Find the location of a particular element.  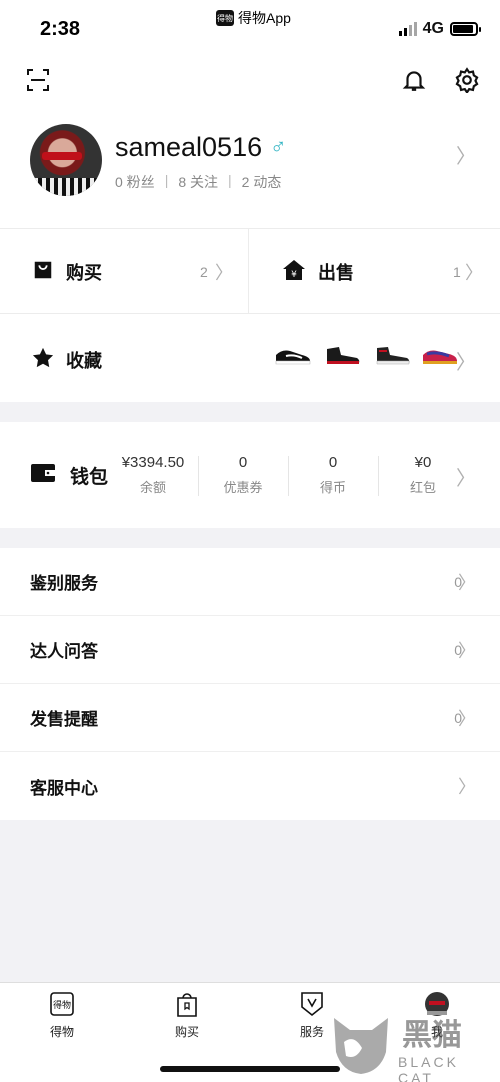

fans-count: 0 粉丝 is located at coordinates (135, 182).